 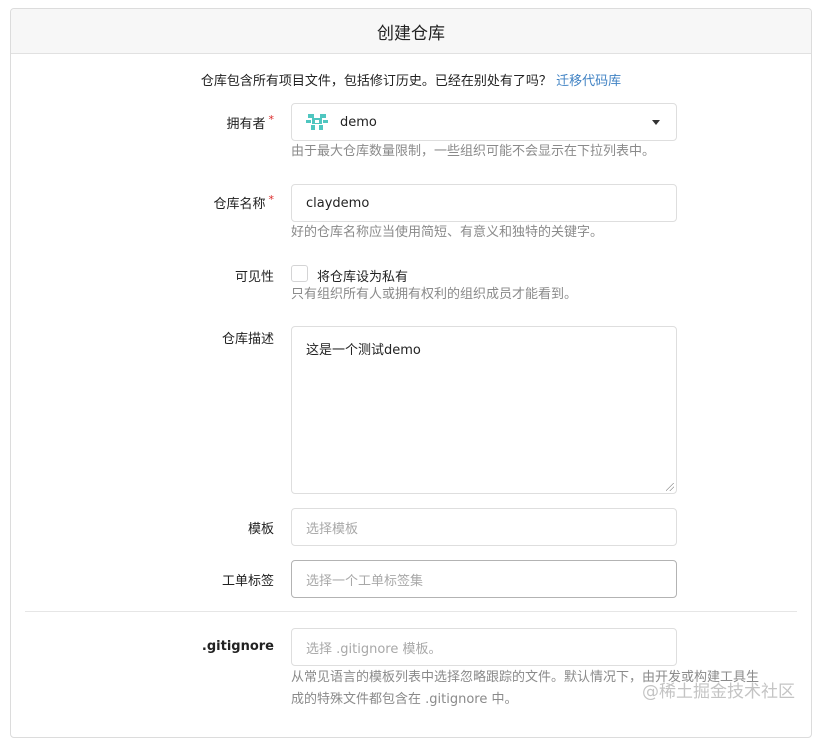 I want to click on description-value: 这是一个测试demo, so click(x=363, y=350).